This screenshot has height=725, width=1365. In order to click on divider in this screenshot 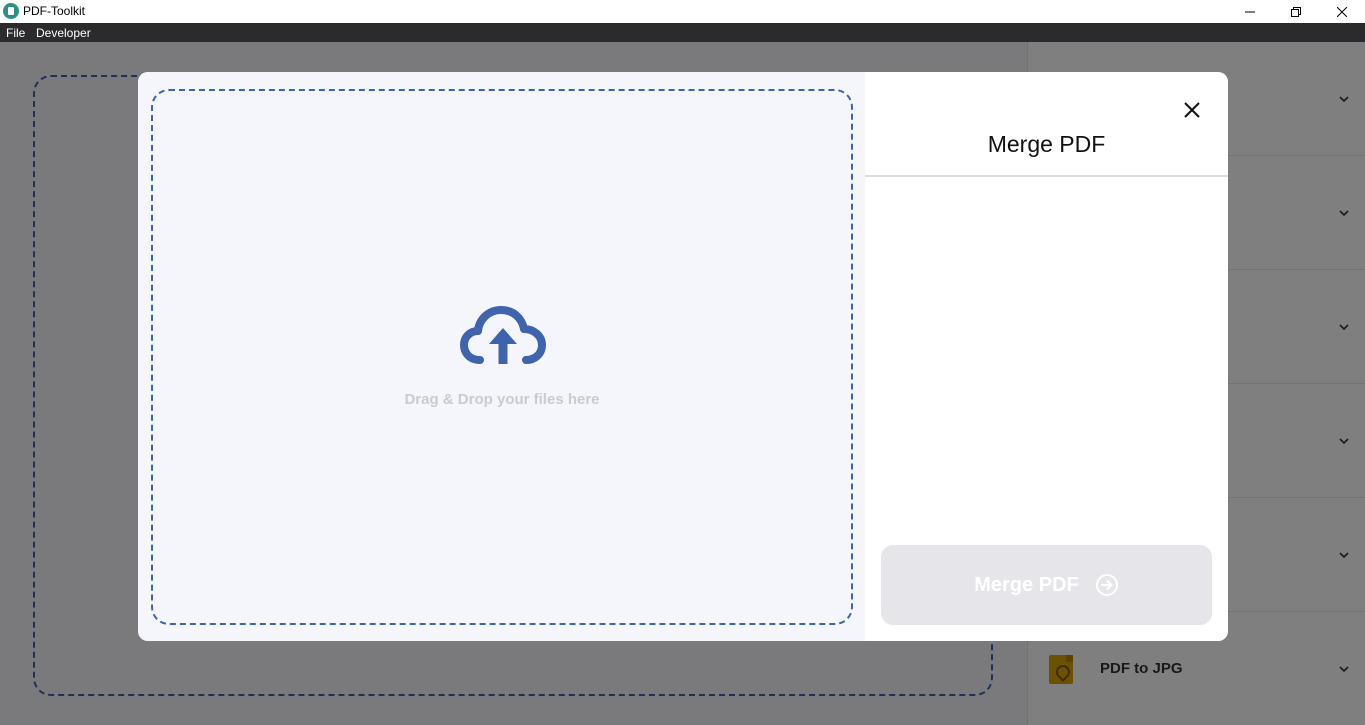, I will do `click(1046, 176)`.